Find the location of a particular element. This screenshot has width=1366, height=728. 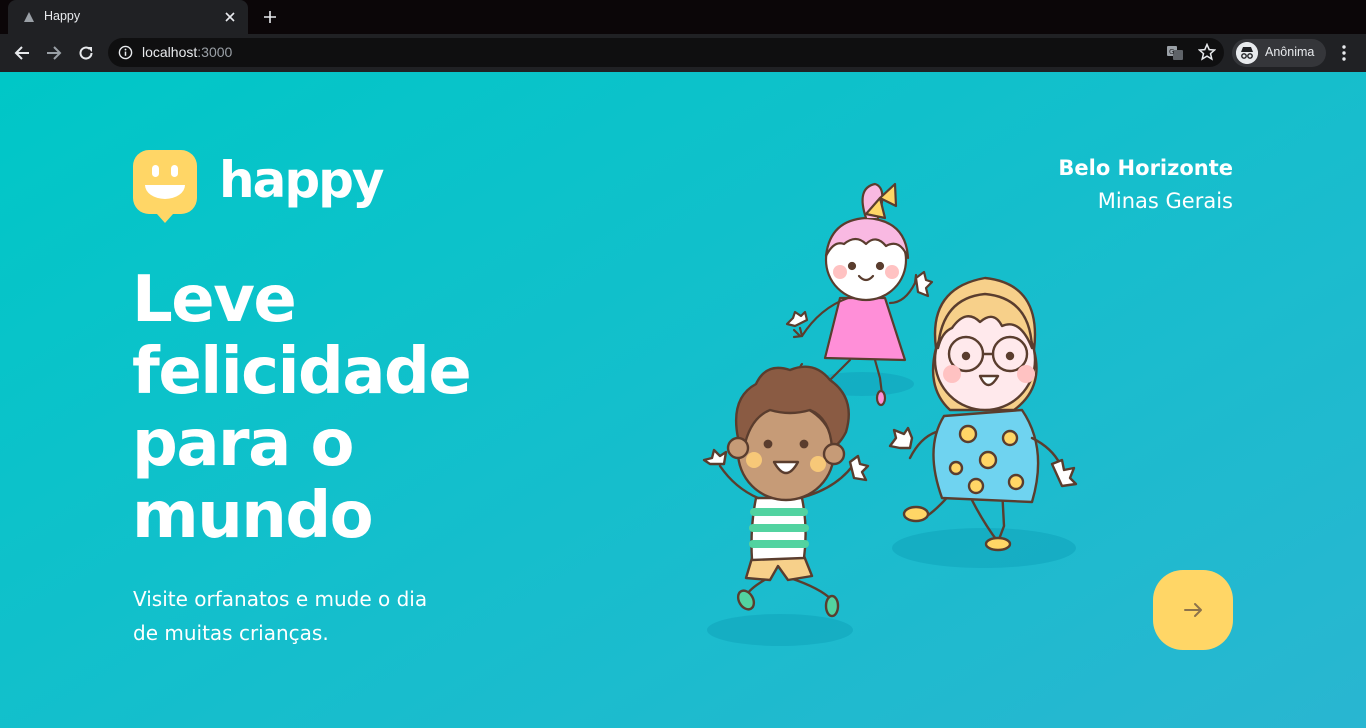

tab-close-icon is located at coordinates (230, 17).